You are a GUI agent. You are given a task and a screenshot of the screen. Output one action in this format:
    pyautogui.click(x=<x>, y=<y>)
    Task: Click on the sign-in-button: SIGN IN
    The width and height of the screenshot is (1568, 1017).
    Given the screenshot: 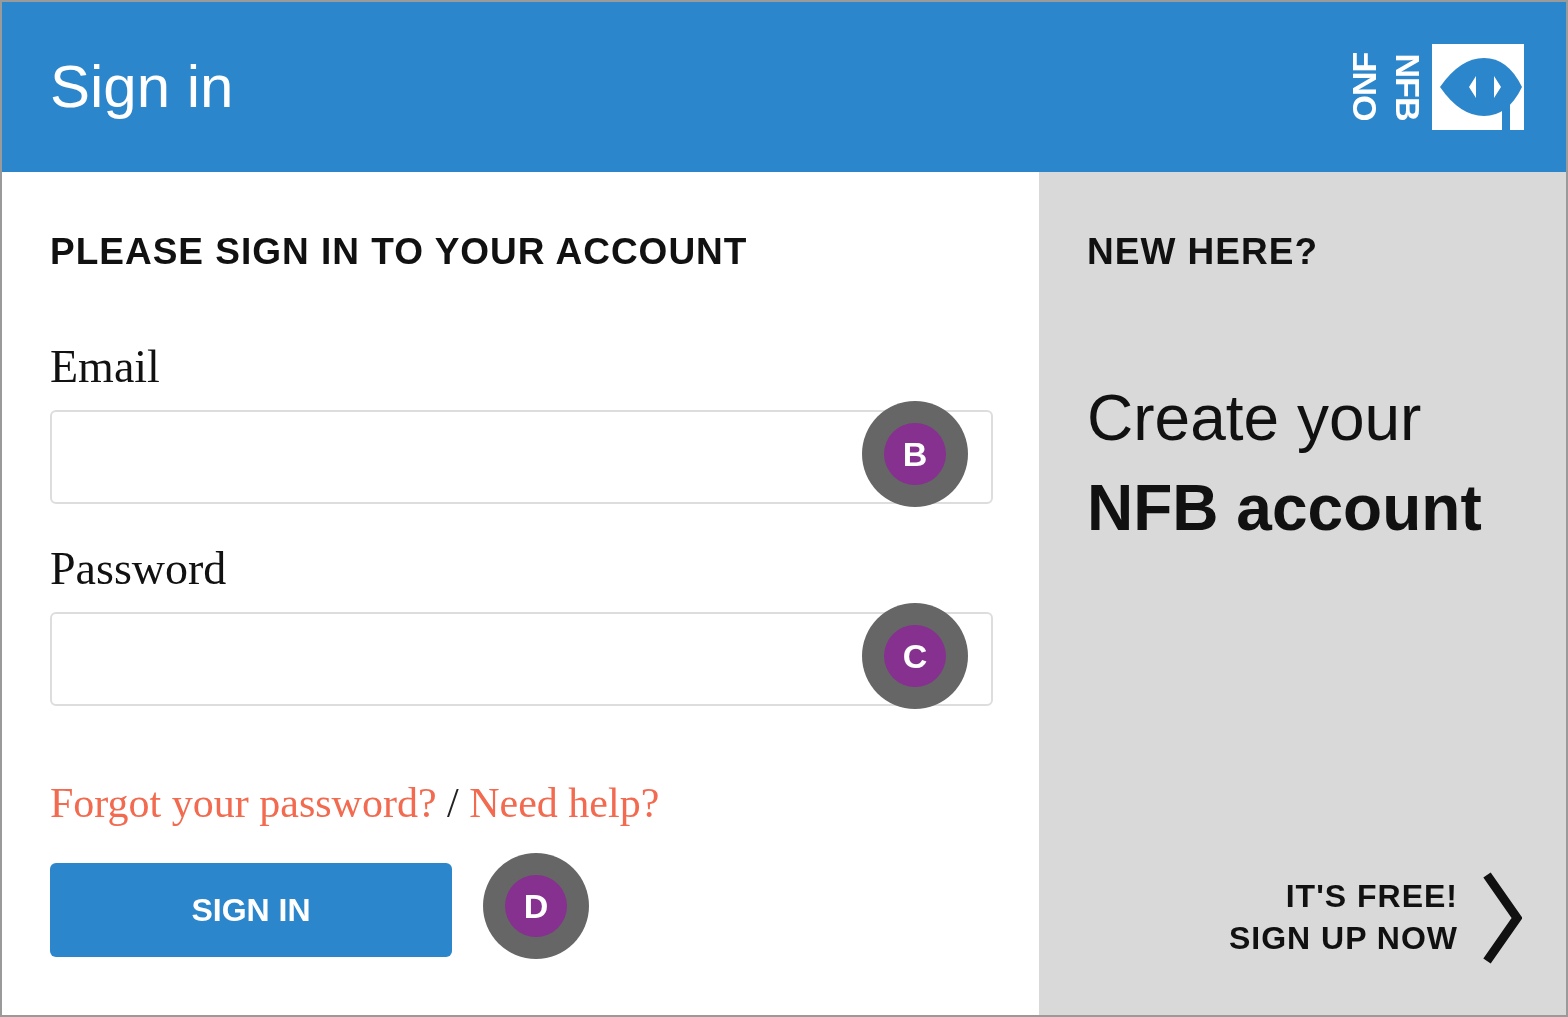 What is the action you would take?
    pyautogui.click(x=251, y=910)
    